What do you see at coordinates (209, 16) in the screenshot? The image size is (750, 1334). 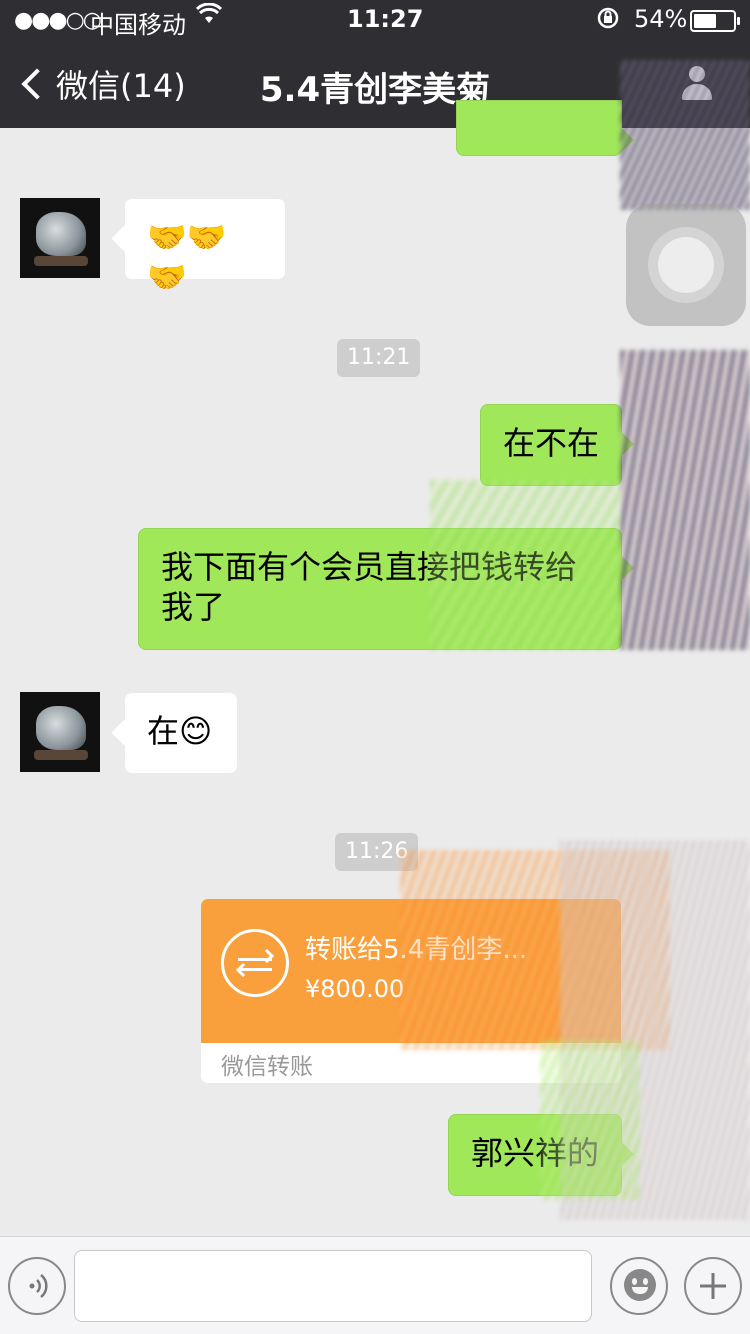 I see `wifi-icon` at bounding box center [209, 16].